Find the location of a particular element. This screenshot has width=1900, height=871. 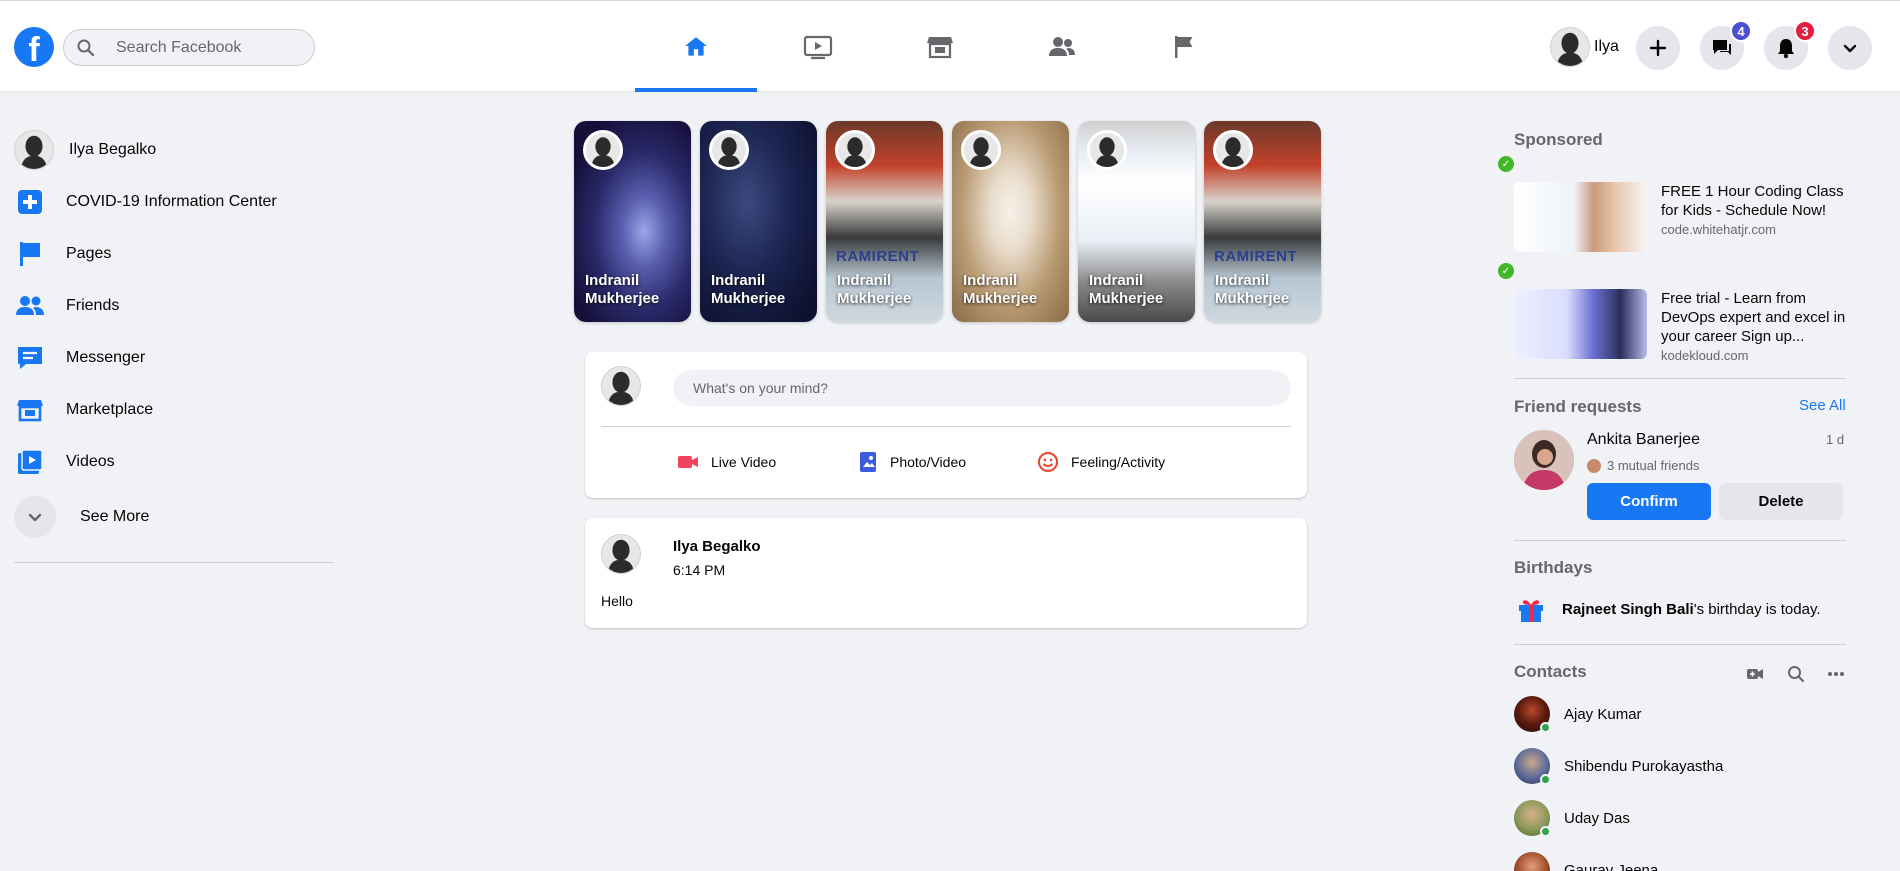

sidebar-item-messenger: Messenger is located at coordinates (174, 358).